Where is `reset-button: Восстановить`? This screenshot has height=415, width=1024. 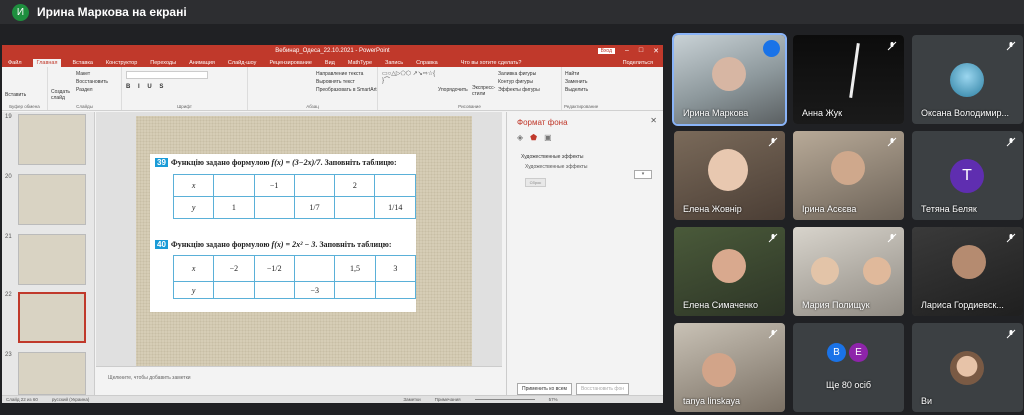
reset-button: Восстановить is located at coordinates (92, 82).